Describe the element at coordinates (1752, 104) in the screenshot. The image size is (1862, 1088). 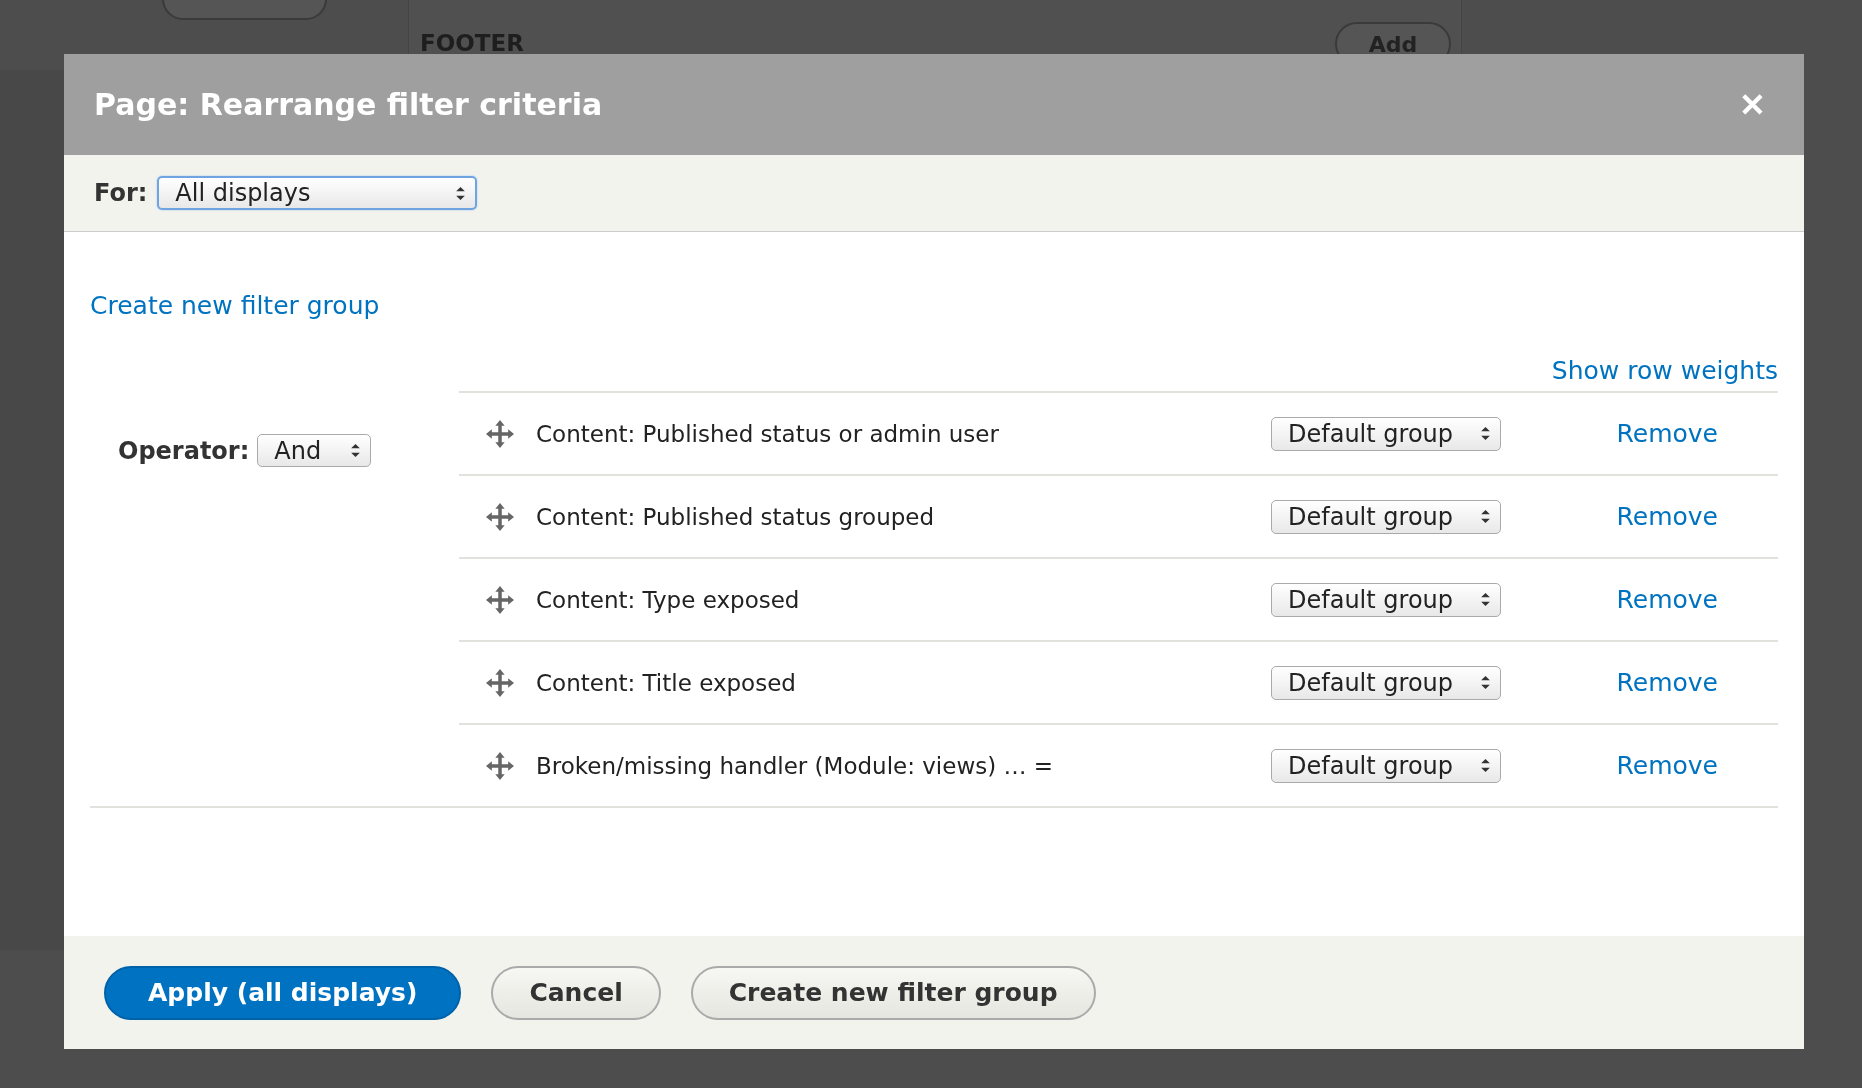
I see `close-button: ✕` at that location.